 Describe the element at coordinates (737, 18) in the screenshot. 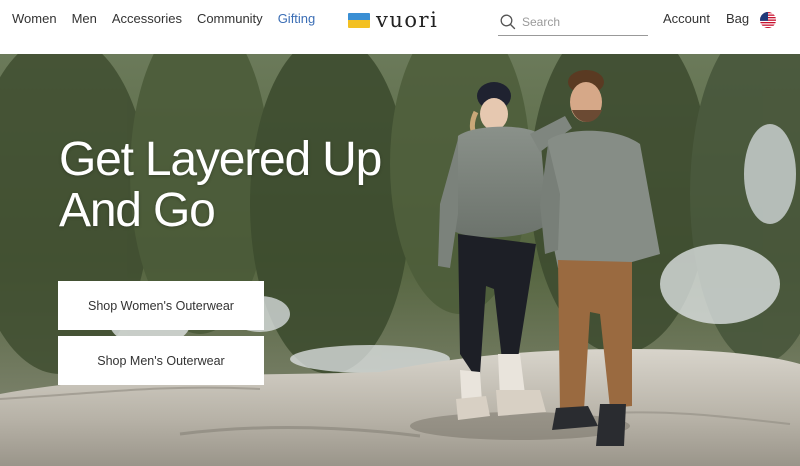

I see `bag-link: Bag` at that location.